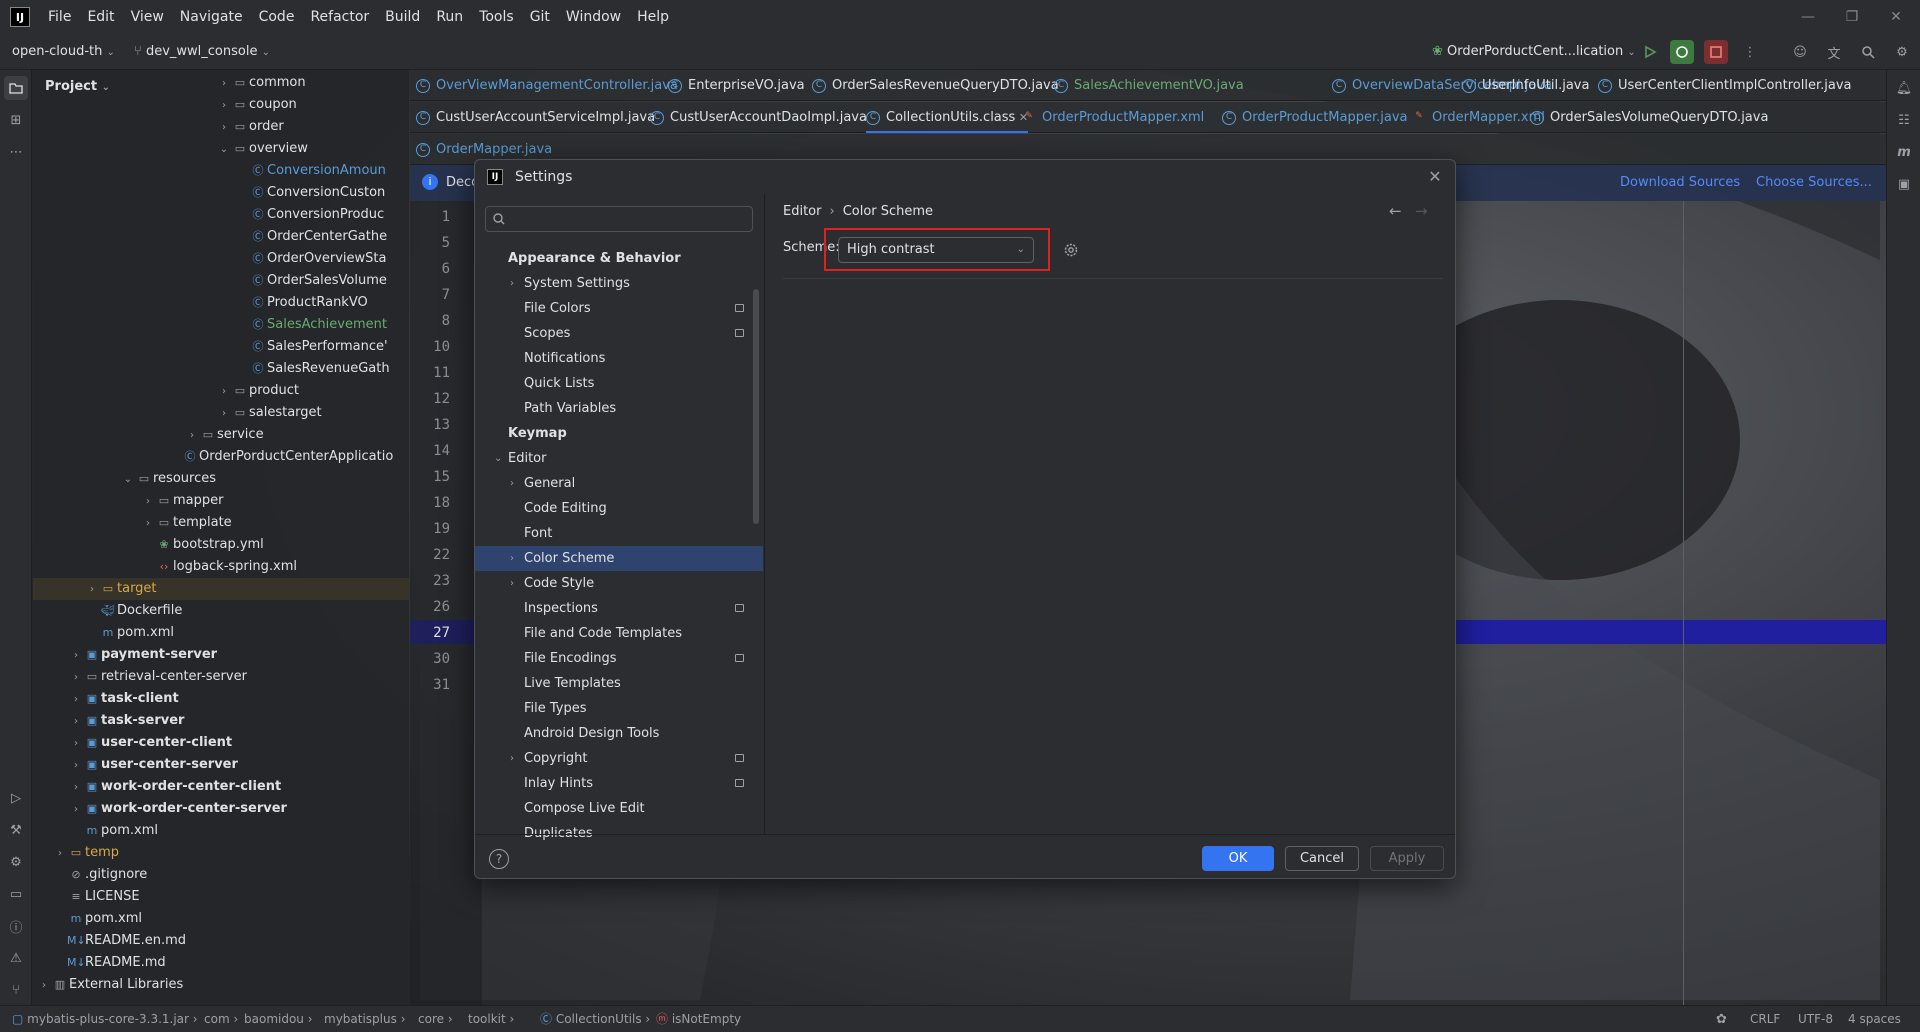 Image resolution: width=1920 pixels, height=1032 pixels. What do you see at coordinates (1904, 152) in the screenshot?
I see `mybatis-tool-icon: m` at bounding box center [1904, 152].